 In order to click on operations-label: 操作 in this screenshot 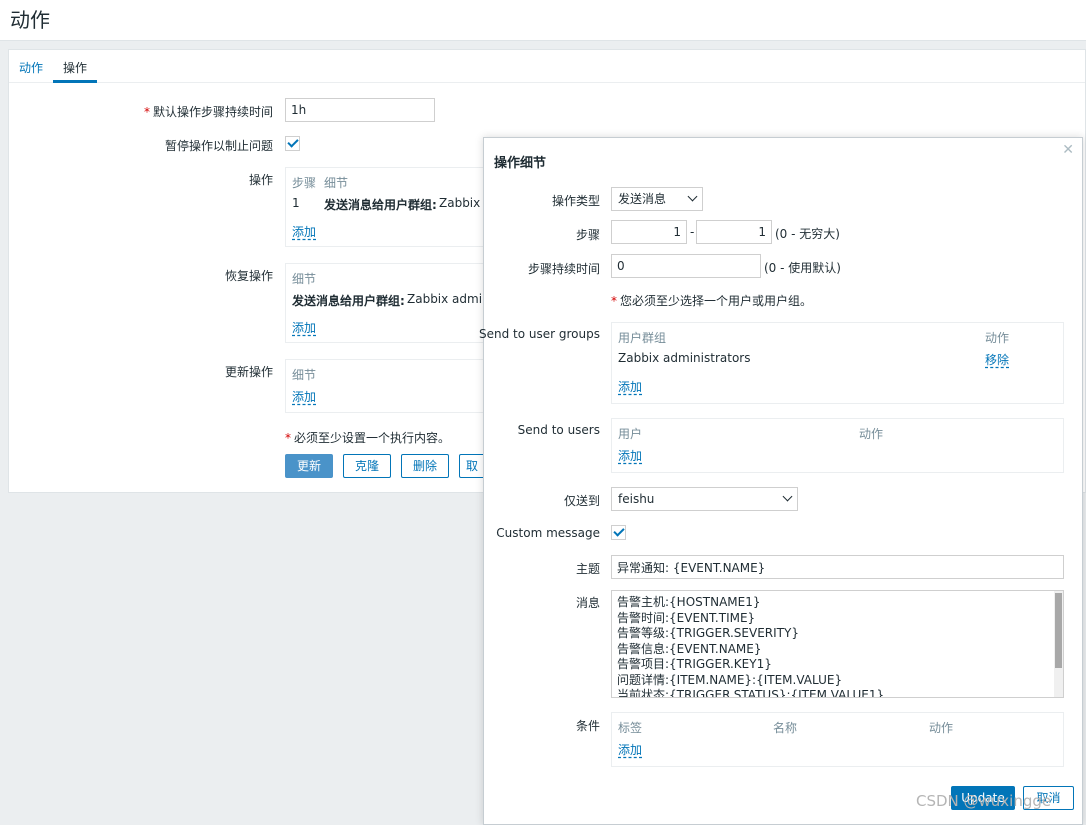, I will do `click(260, 180)`.